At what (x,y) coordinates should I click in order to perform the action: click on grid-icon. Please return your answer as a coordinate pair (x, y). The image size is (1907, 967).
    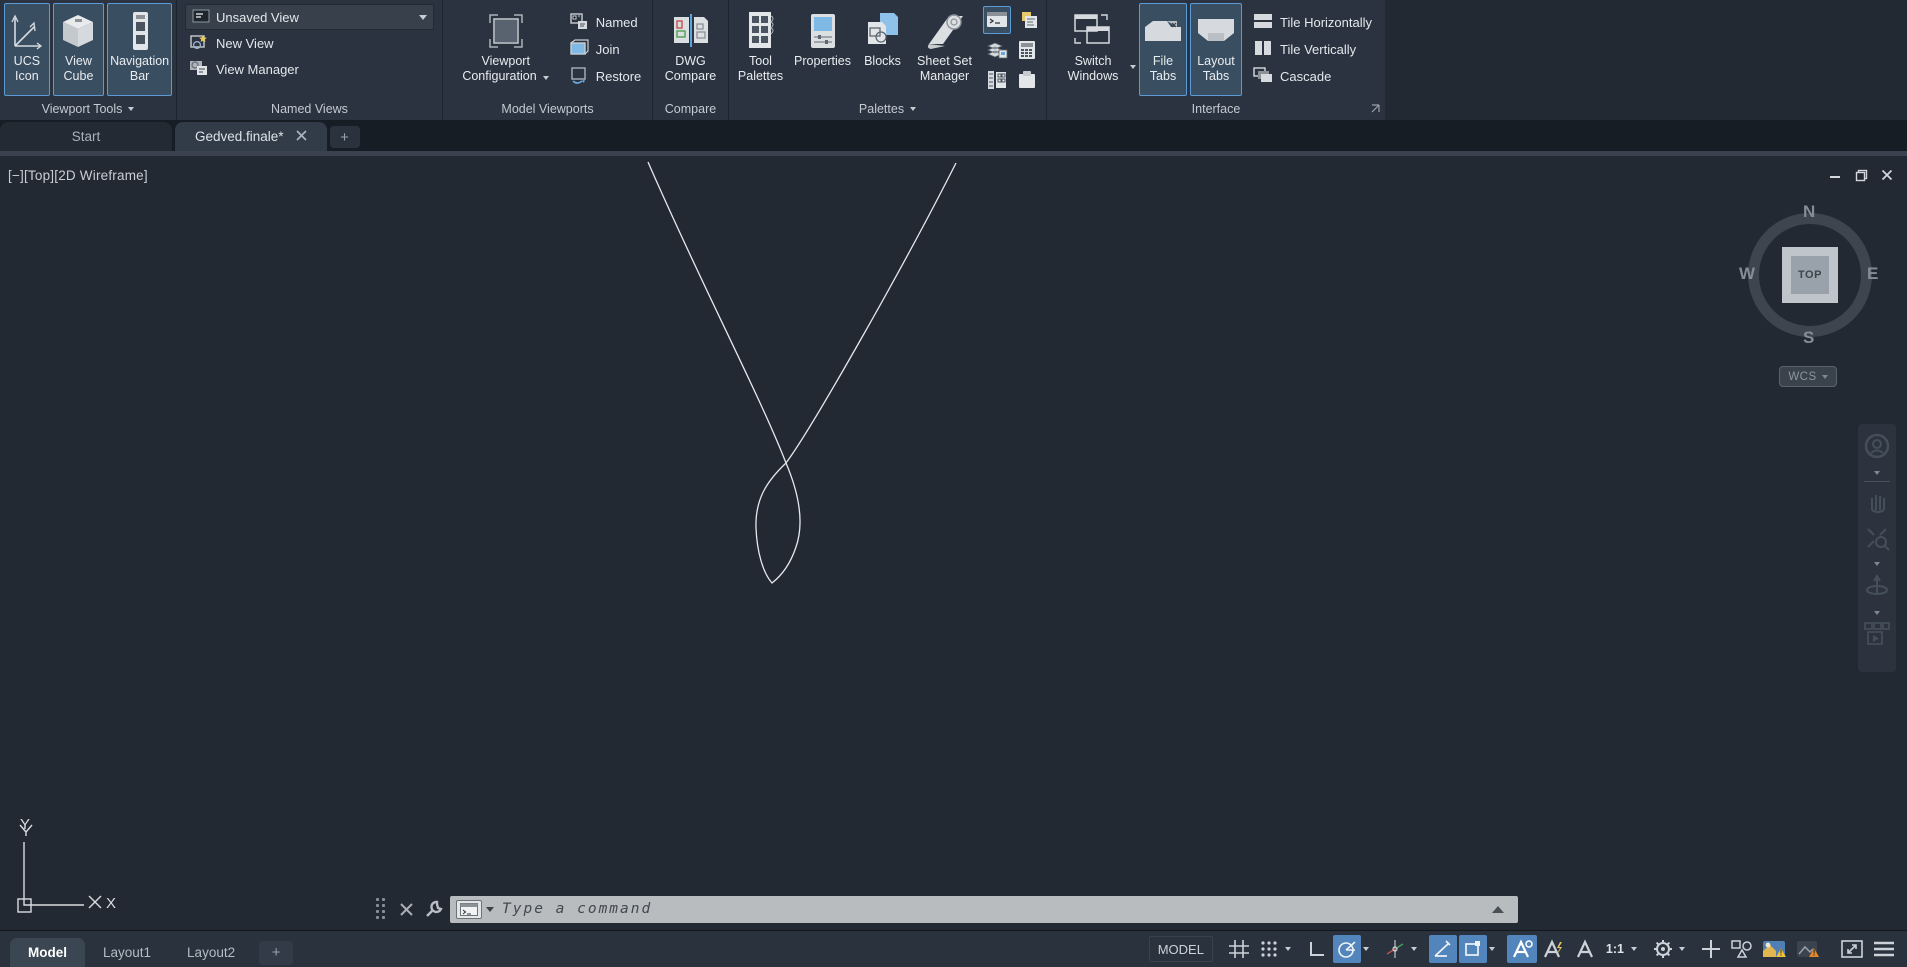
    Looking at the image, I should click on (1239, 949).